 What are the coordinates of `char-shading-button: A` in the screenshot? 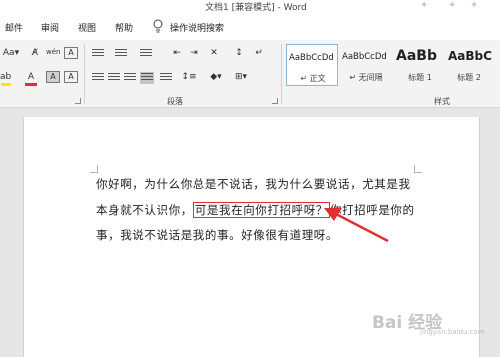 It's located at (53, 77).